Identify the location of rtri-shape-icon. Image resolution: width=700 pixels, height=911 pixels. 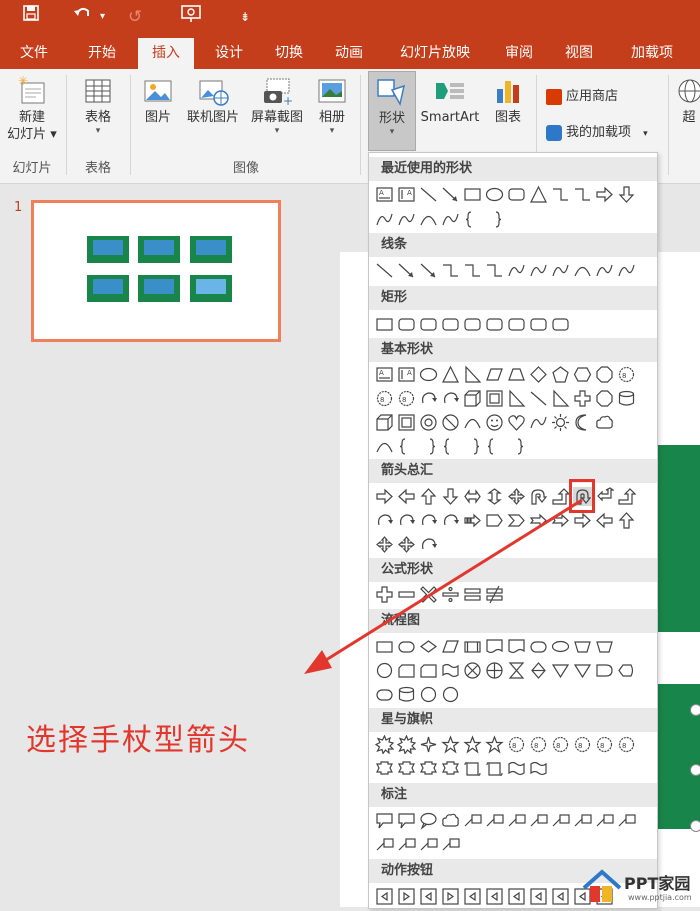
(518, 398).